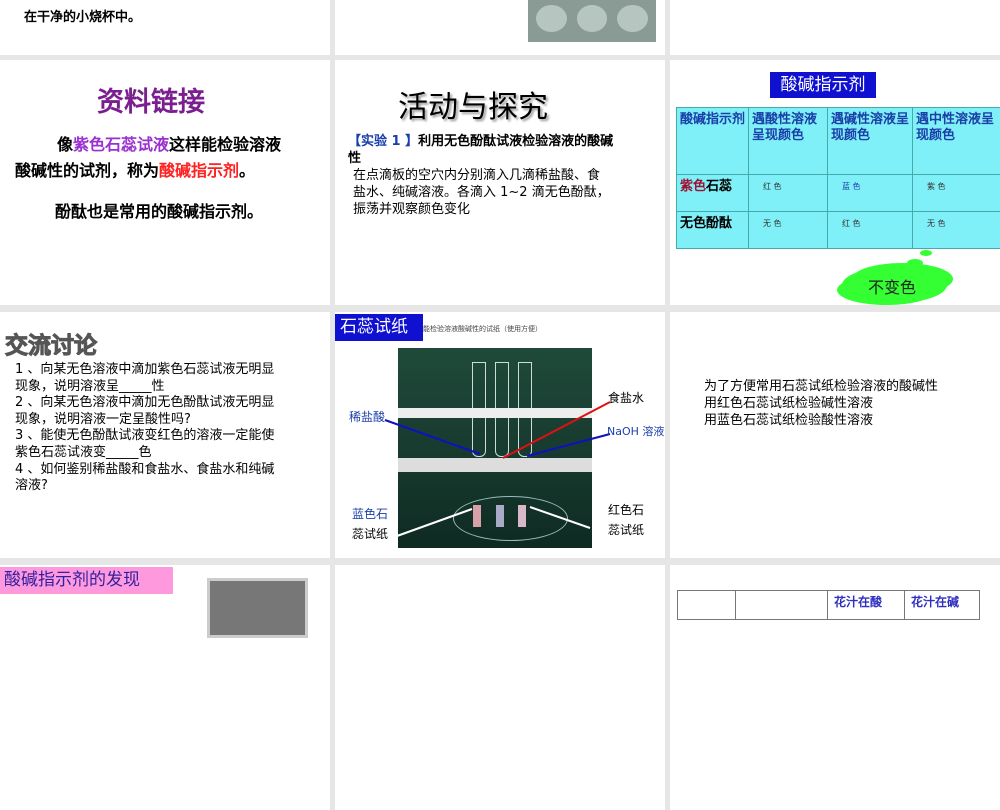 This screenshot has width=1000, height=810. What do you see at coordinates (713, 230) in the screenshot?
I see `table-cell: 无色酚酞` at bounding box center [713, 230].